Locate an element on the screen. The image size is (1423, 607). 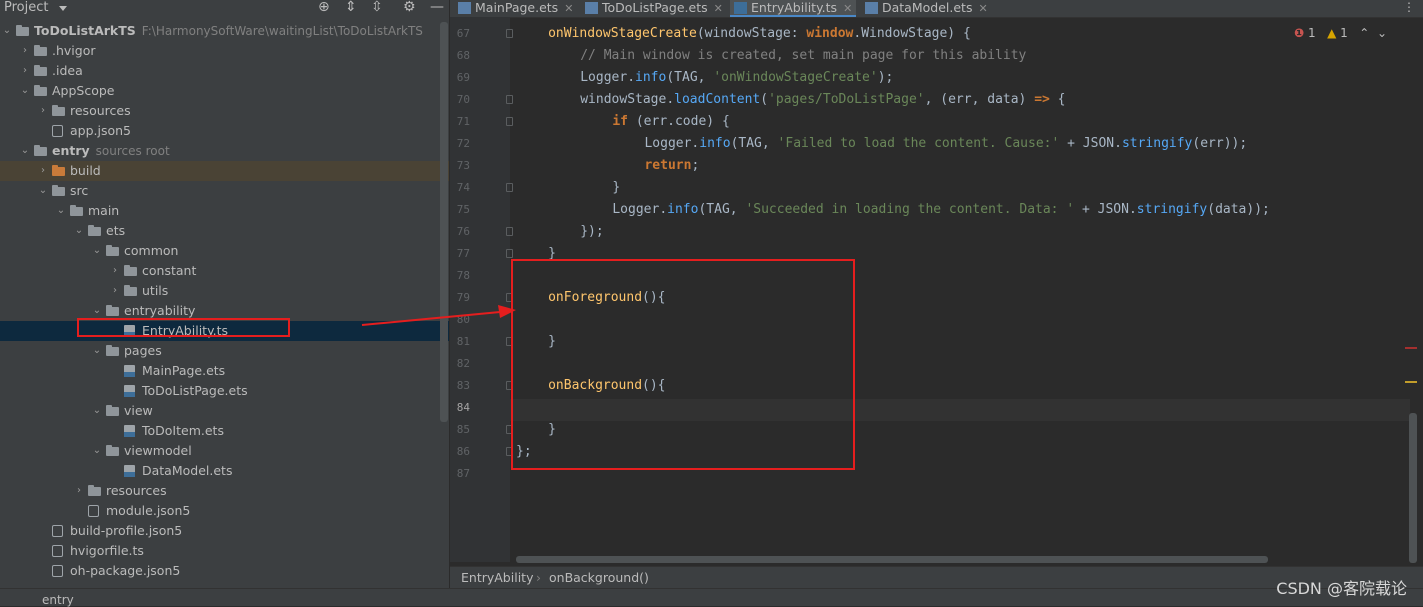
tree-item: module.json5 is located at coordinates (224, 511).